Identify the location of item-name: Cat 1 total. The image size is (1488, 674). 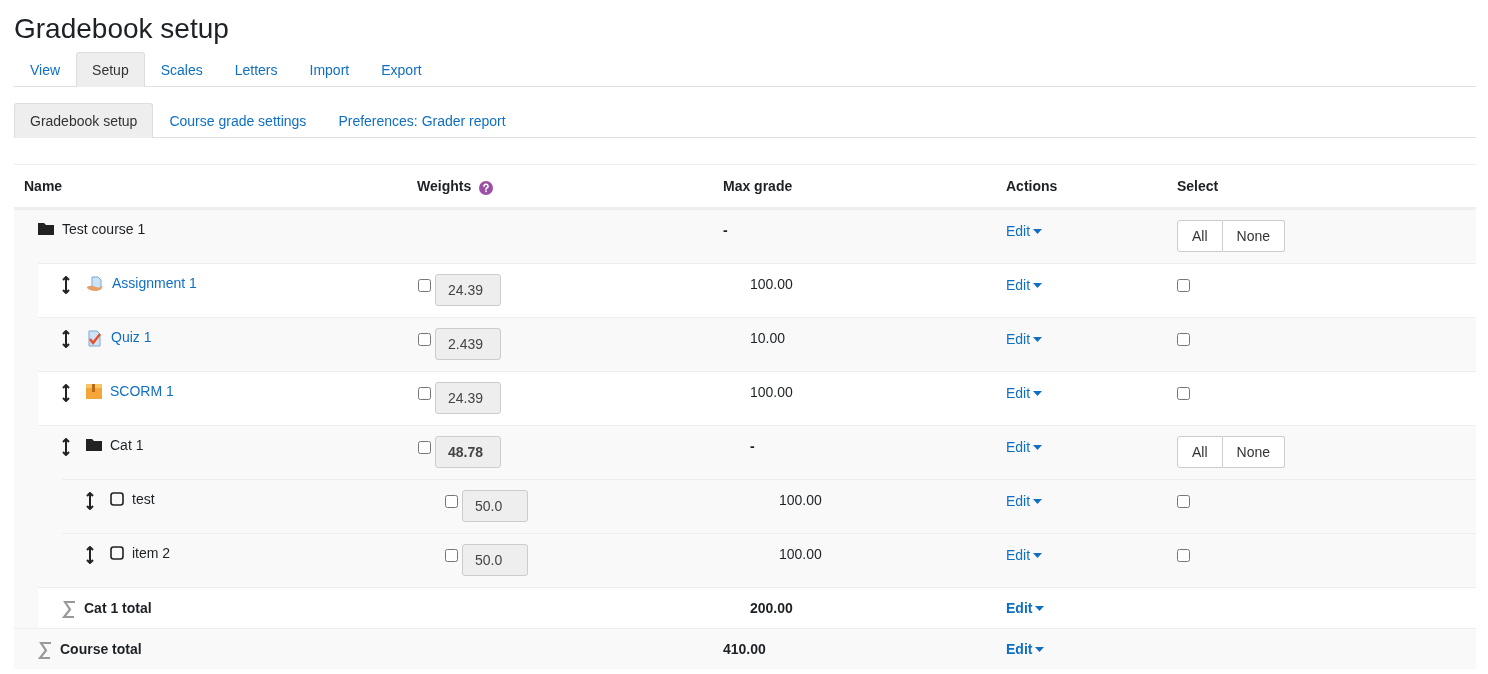
(118, 608).